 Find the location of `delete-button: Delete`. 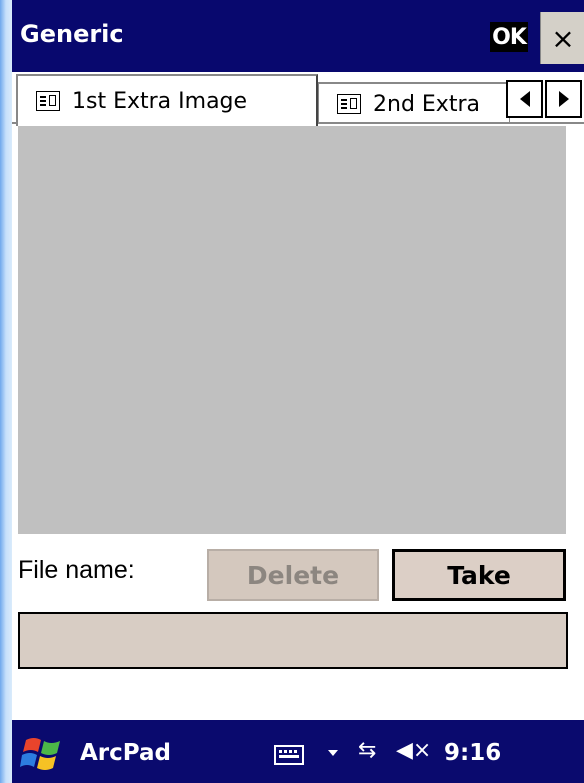

delete-button: Delete is located at coordinates (293, 575).